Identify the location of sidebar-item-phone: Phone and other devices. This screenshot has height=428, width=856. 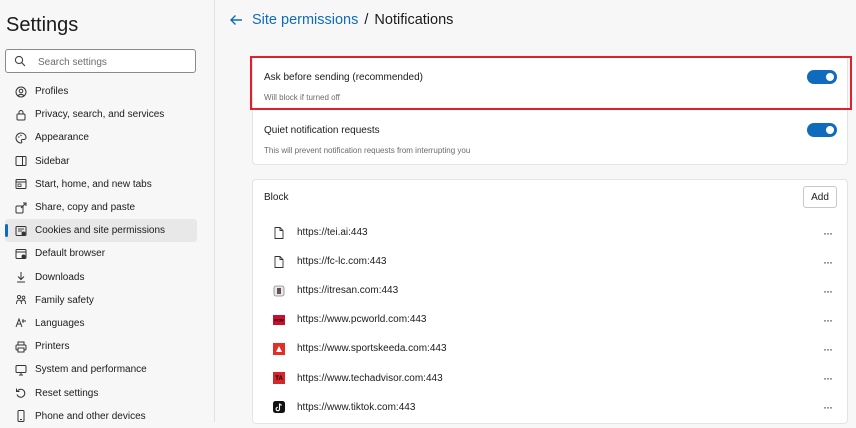
(101, 416).